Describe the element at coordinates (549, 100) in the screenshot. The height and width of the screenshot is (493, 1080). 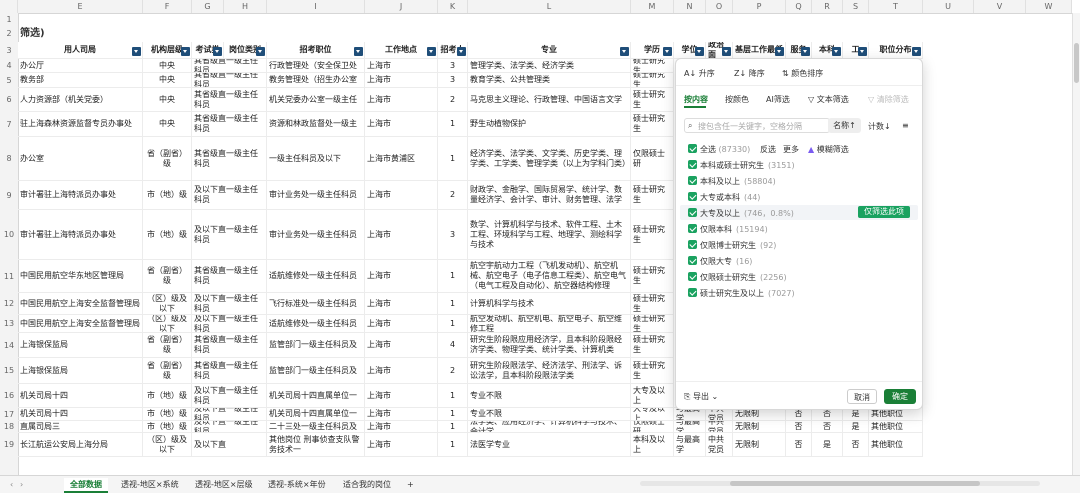
I see `table-cell: 马克思主义理论、行政管理、中国语言文学` at that location.